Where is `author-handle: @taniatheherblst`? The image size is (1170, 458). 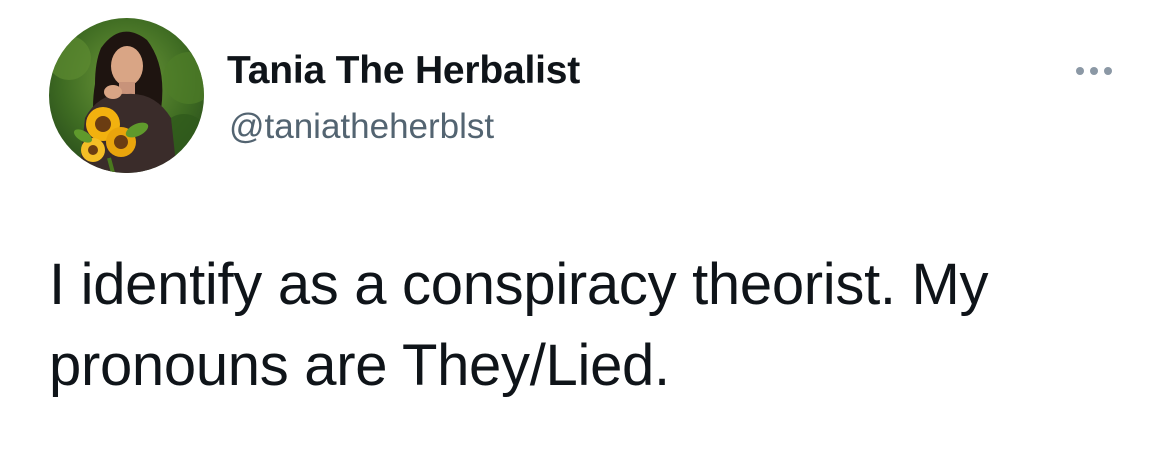 author-handle: @taniatheherblst is located at coordinates (361, 127).